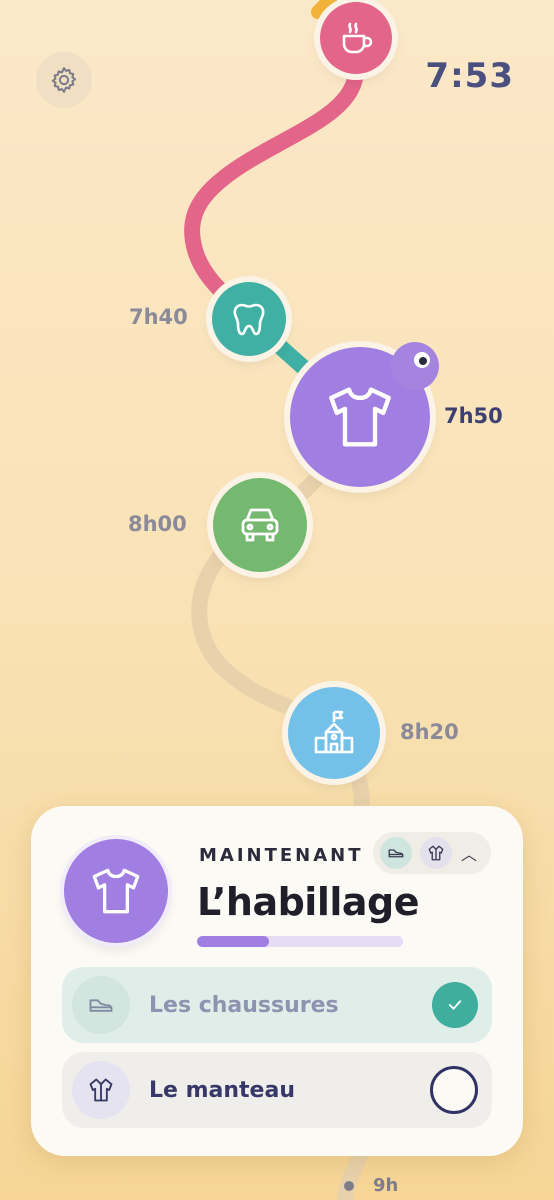  I want to click on gear-icon, so click(64, 80).